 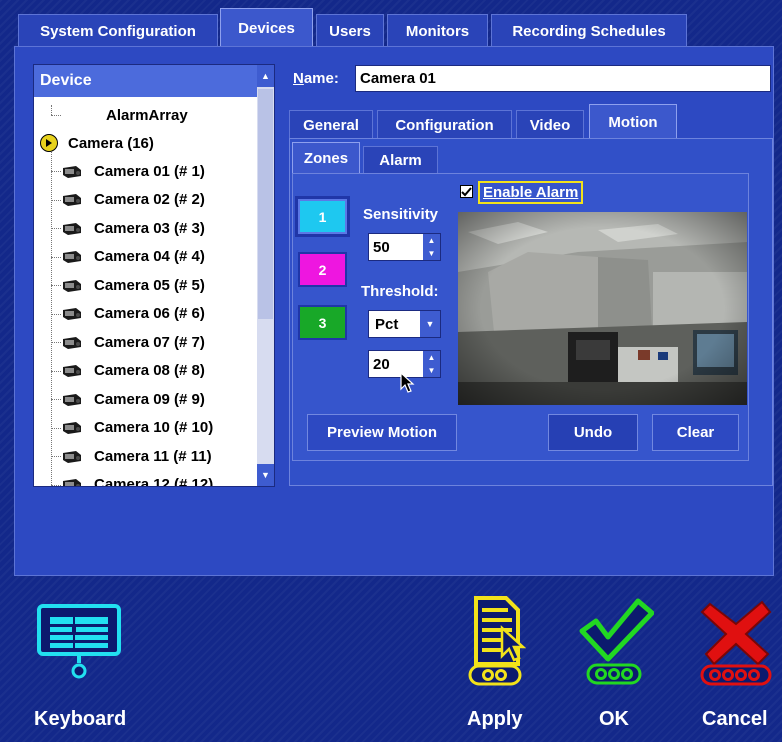 I want to click on enable-alarm-checkbox, so click(x=466, y=191).